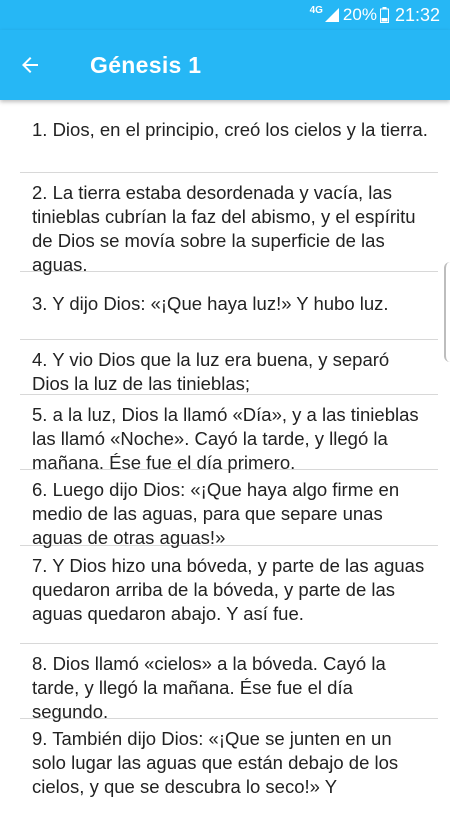  Describe the element at coordinates (146, 64) in the screenshot. I see `page-title: Génesis 1` at that location.